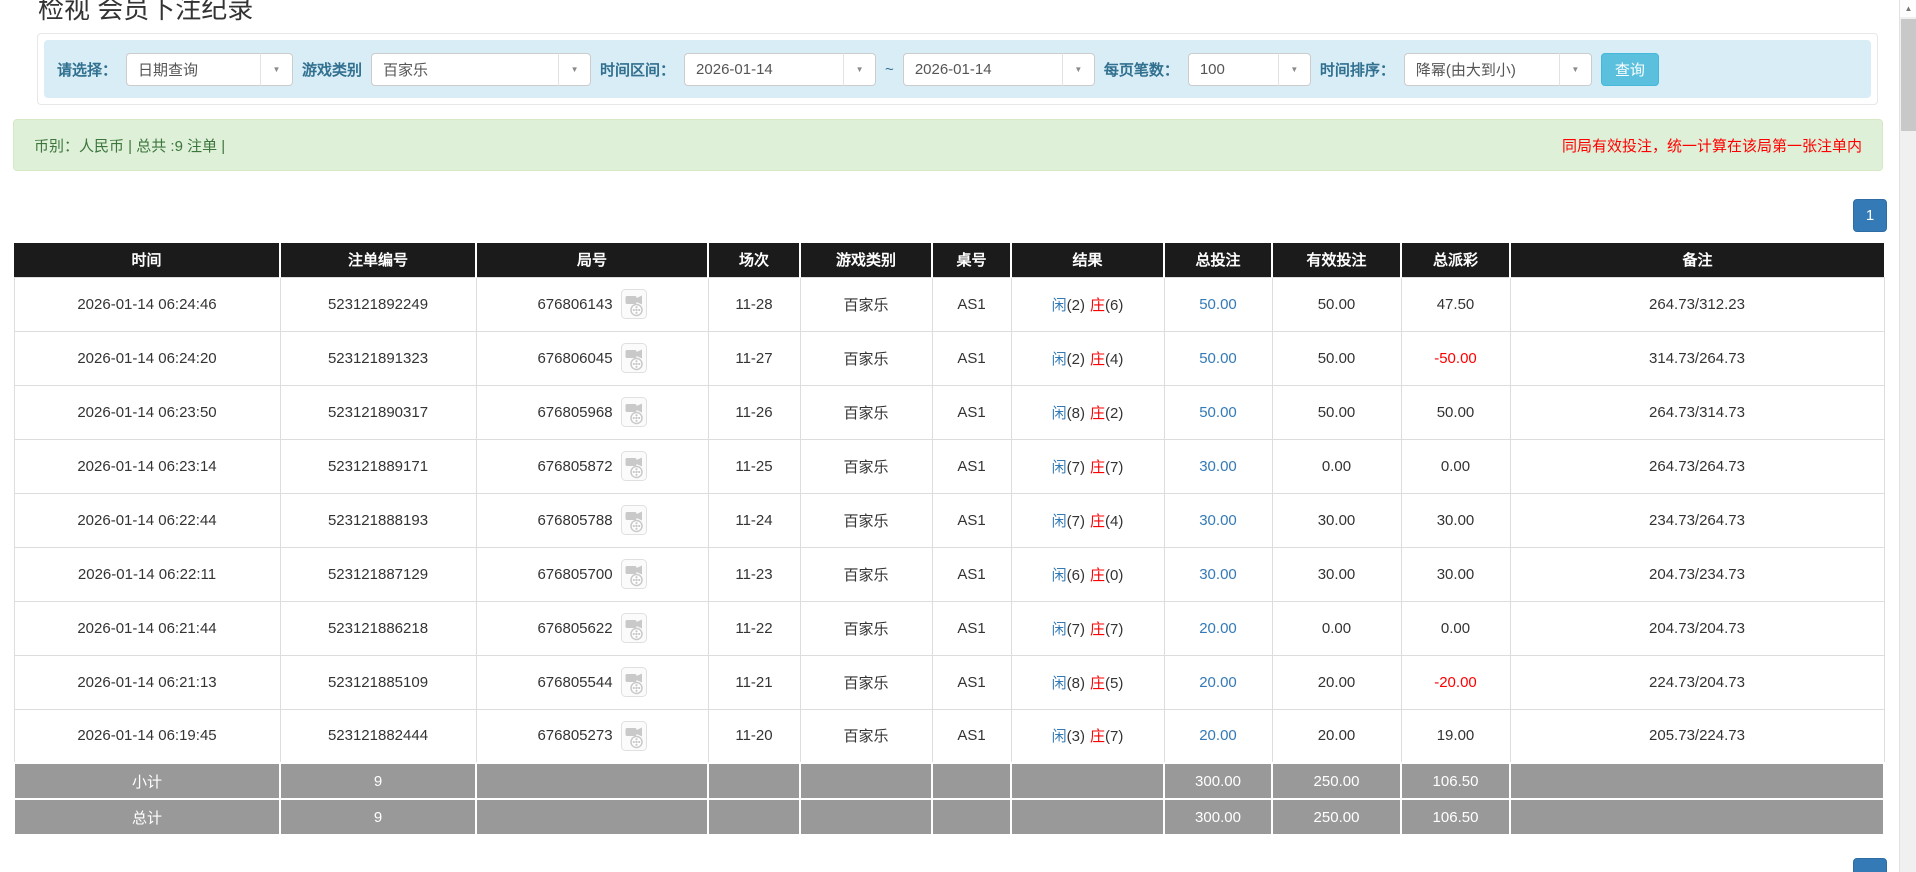 The image size is (1916, 872). Describe the element at coordinates (1087, 304) in the screenshot. I see `cell-result: 闲(2) 庄(6)` at that location.